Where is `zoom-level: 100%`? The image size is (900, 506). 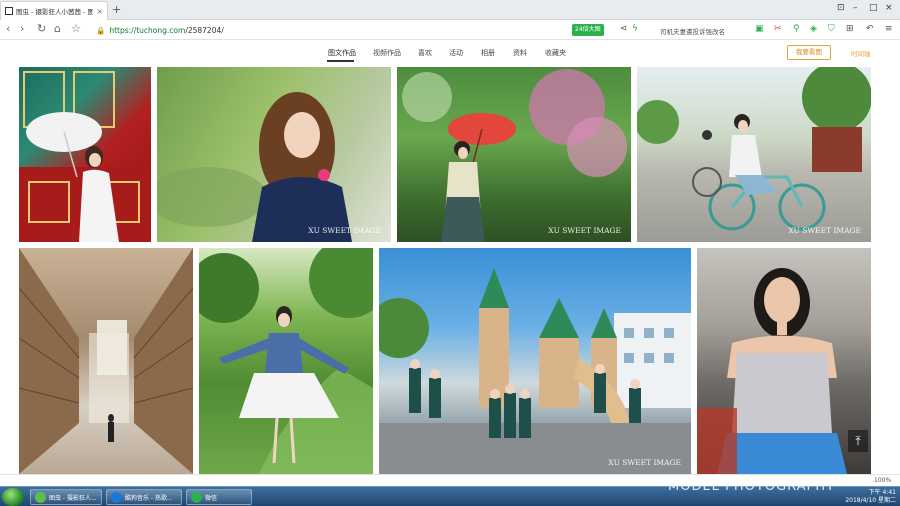
zoom-level: 100% is located at coordinates (882, 480).